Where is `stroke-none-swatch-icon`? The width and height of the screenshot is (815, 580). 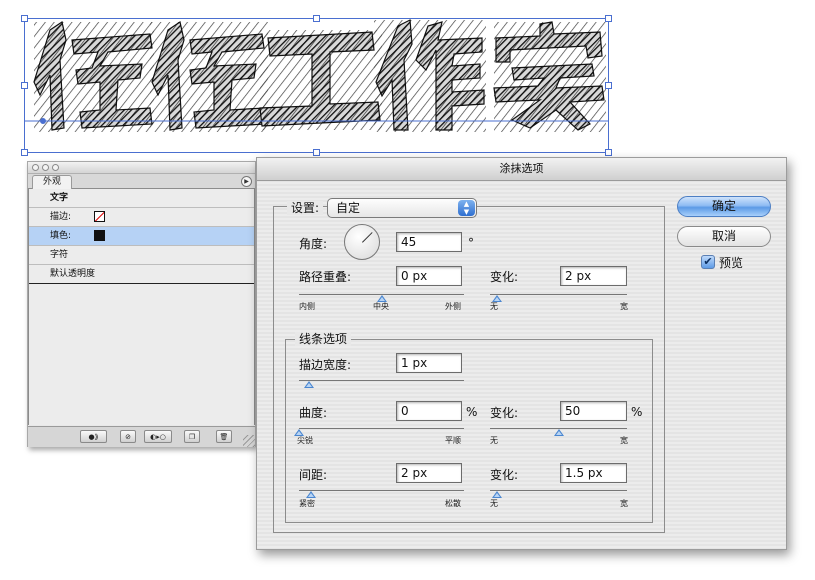
stroke-none-swatch-icon is located at coordinates (99, 216).